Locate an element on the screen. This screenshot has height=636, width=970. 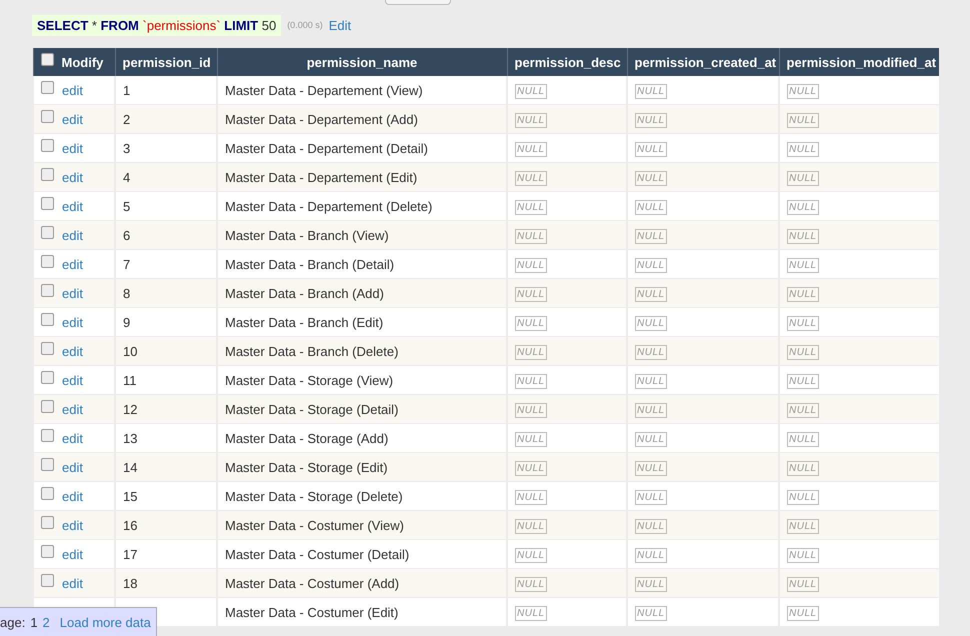
table-cell: 15 is located at coordinates (130, 496).